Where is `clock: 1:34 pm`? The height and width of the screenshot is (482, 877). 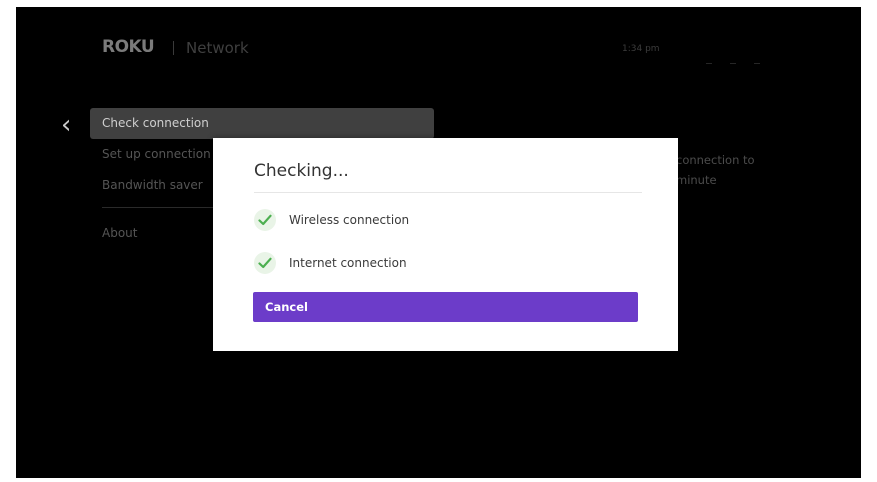
clock: 1:34 pm is located at coordinates (641, 49).